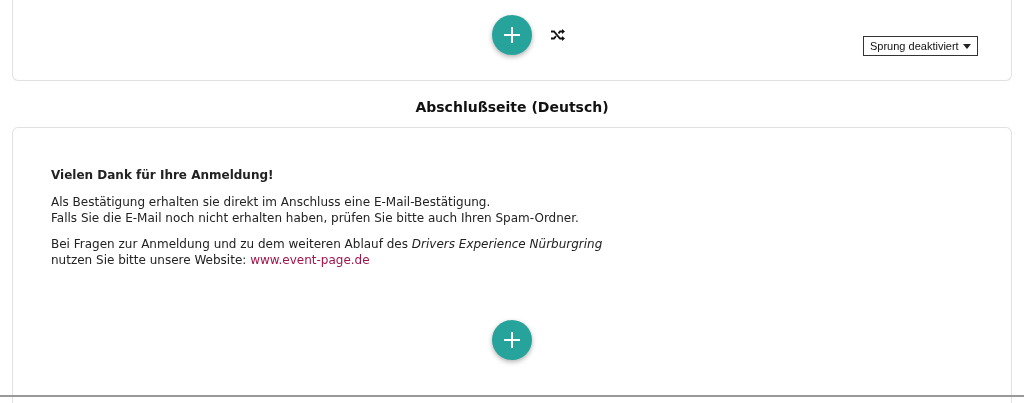 The image size is (1024, 403). Describe the element at coordinates (211, 260) in the screenshot. I see `paragraph-line: nutzen Sie bitte unsere Website: www.event-page.de` at that location.